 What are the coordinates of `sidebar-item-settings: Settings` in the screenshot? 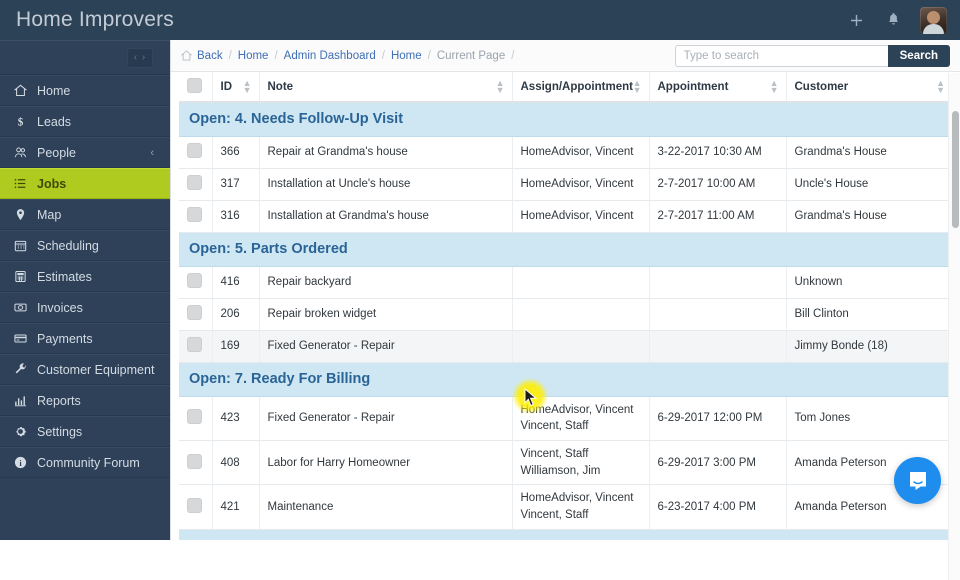 It's located at (85, 431).